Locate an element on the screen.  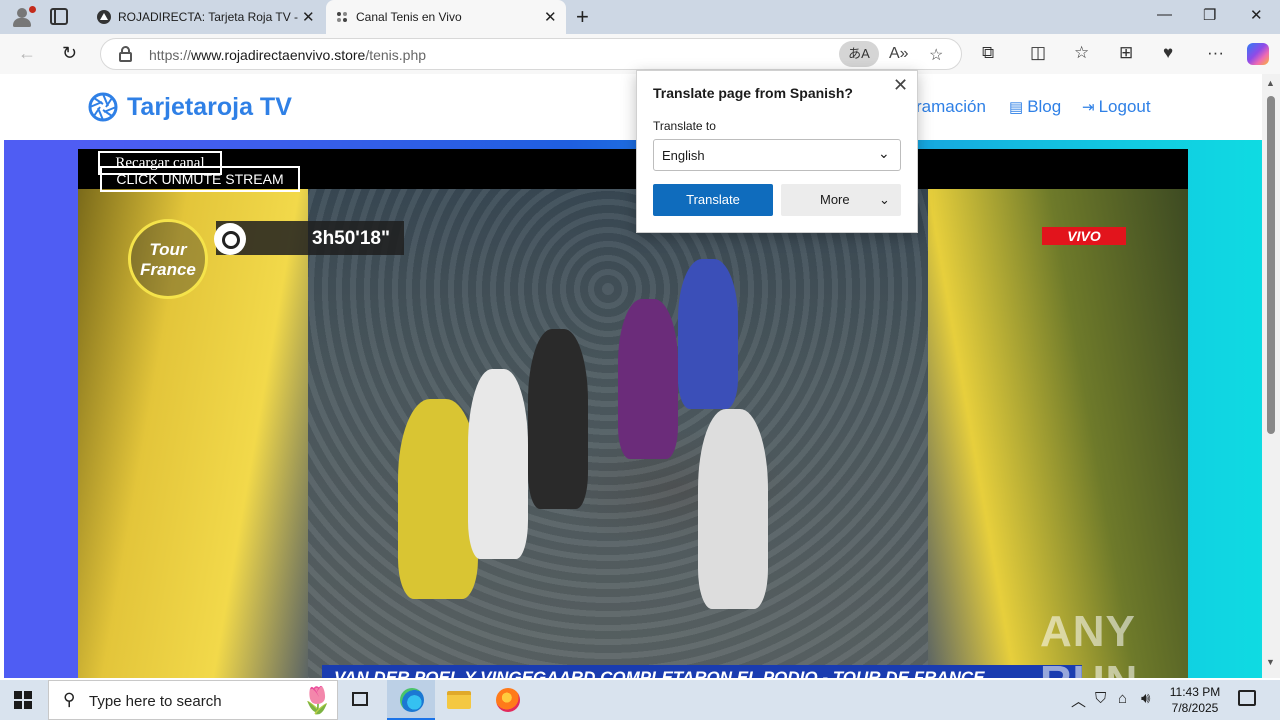
translate-to-label: Translate to is located at coordinates (684, 126).